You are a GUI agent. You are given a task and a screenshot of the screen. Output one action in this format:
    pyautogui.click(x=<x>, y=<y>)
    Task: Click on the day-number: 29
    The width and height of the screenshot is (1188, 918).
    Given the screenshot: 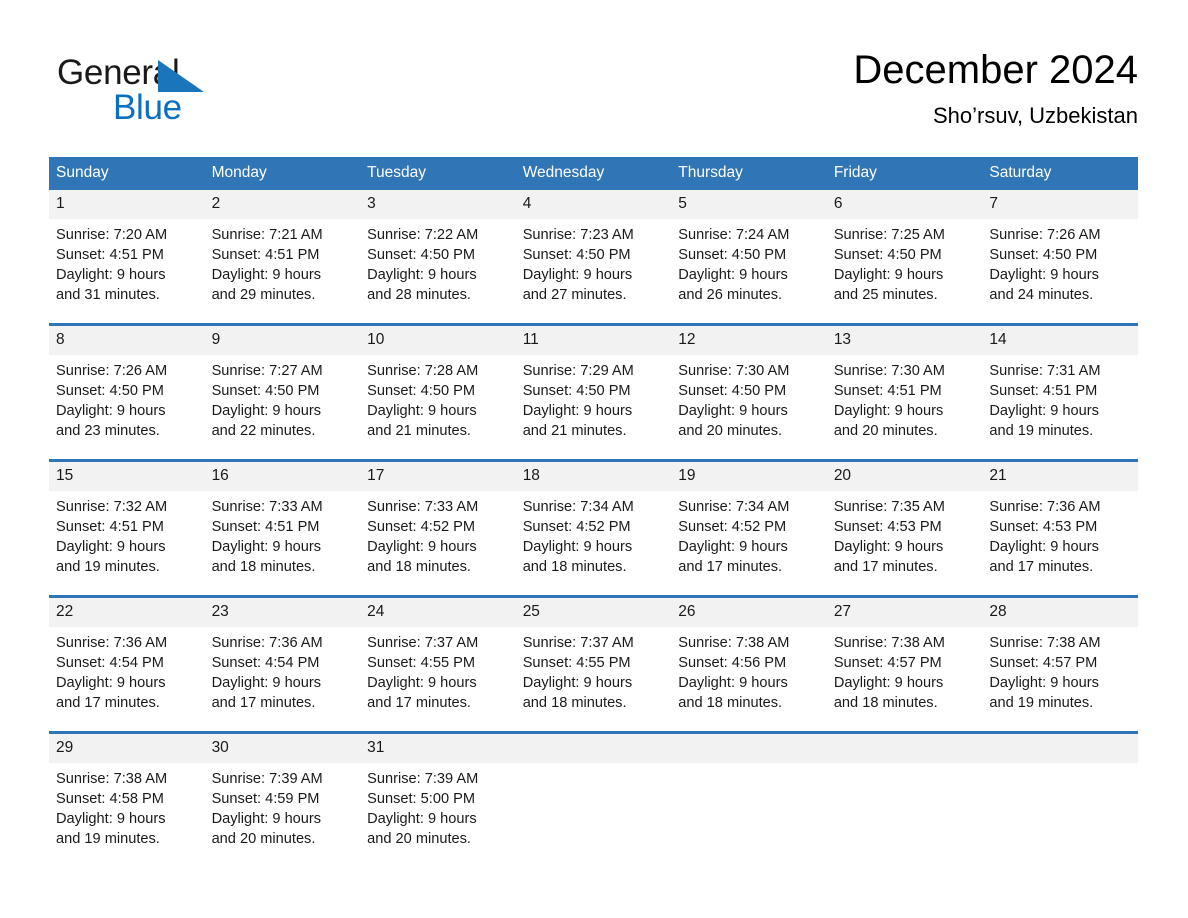 What is the action you would take?
    pyautogui.click(x=127, y=748)
    